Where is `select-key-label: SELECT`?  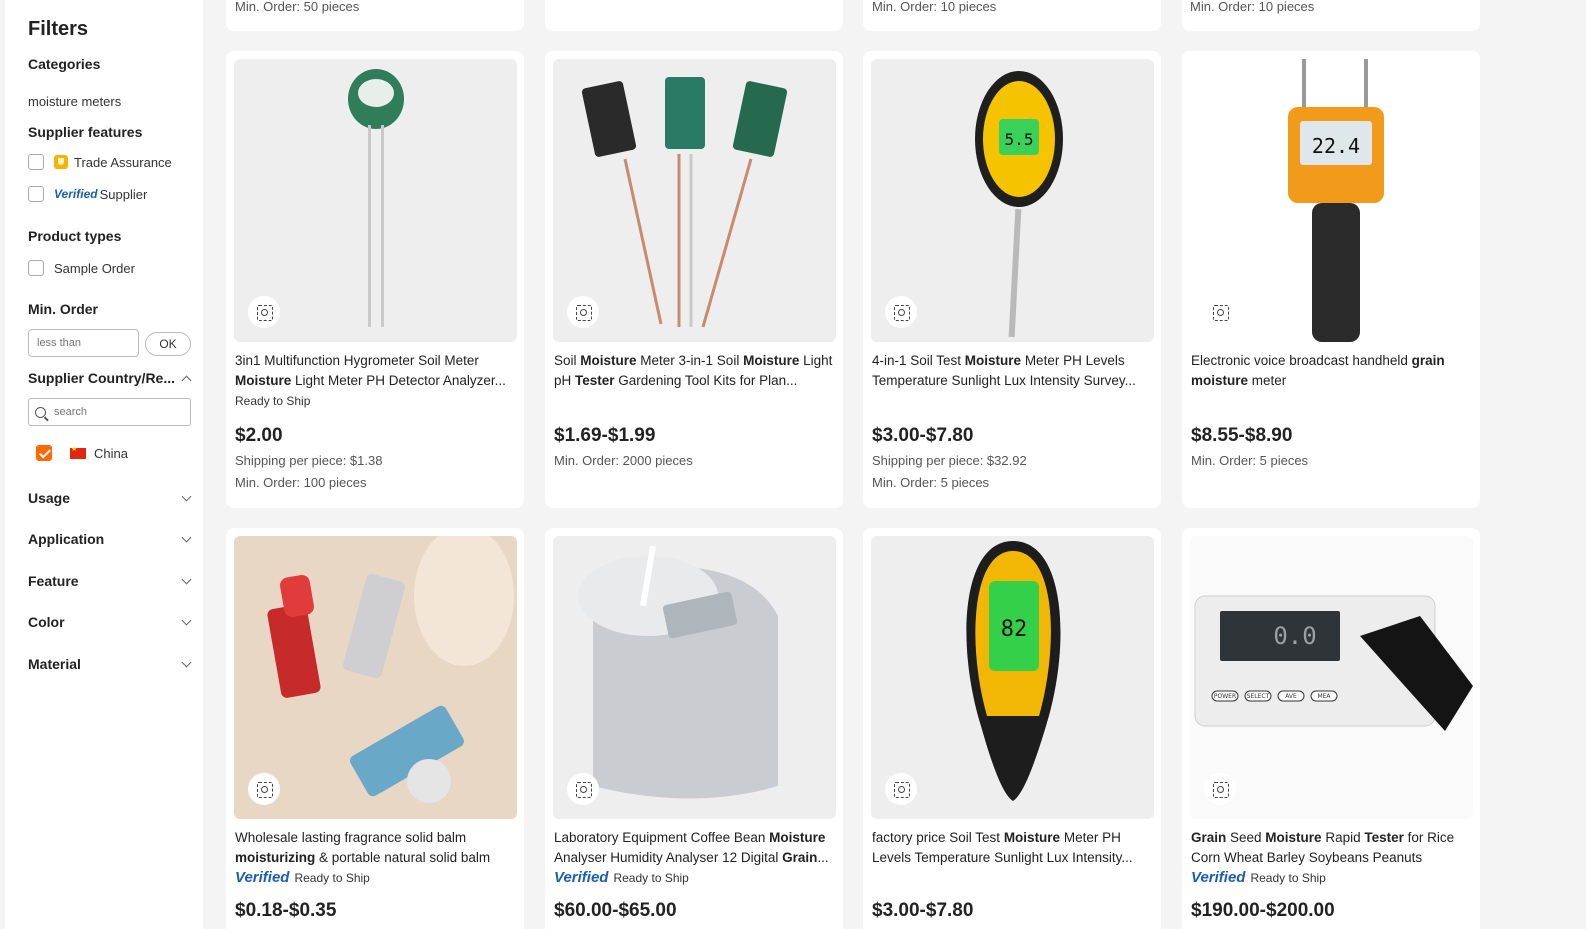 select-key-label: SELECT is located at coordinates (1258, 696).